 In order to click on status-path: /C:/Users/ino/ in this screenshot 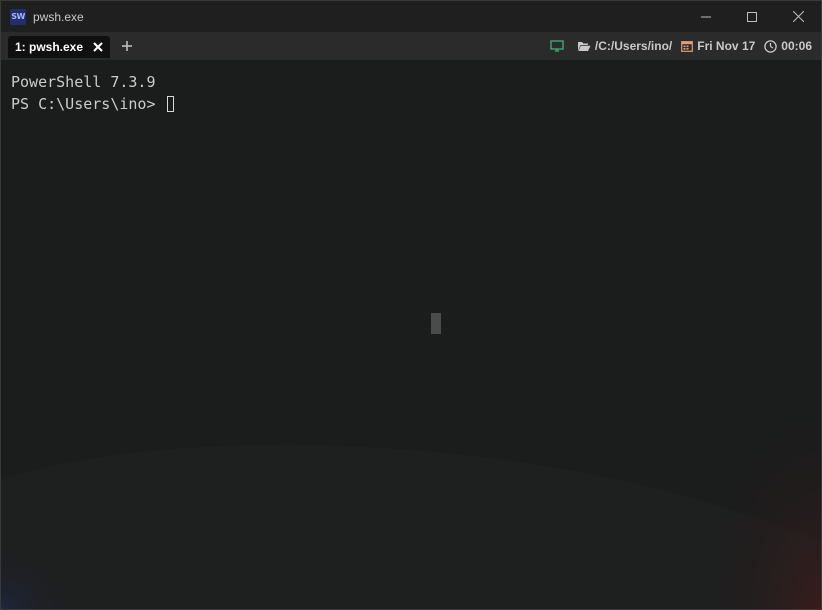, I will do `click(624, 46)`.